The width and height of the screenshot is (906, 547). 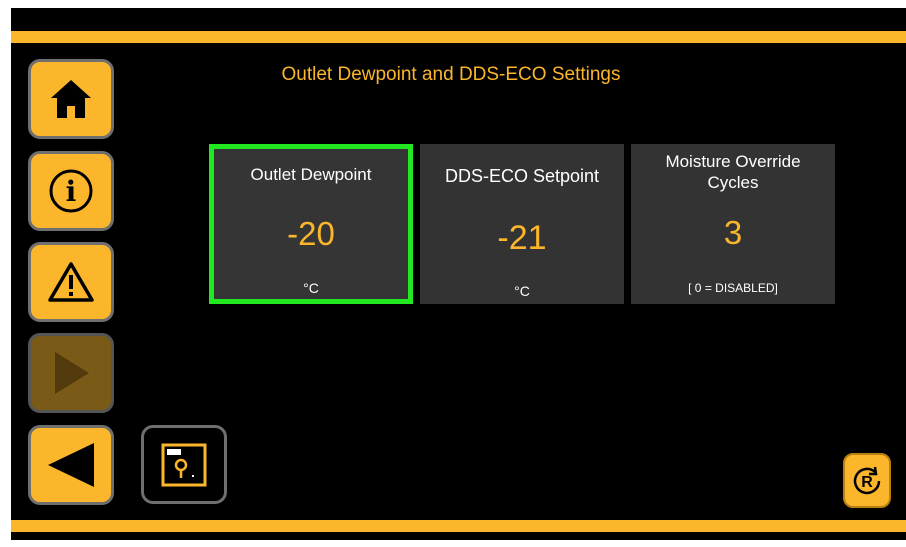 I want to click on back-arrow-icon, so click(x=71, y=465).